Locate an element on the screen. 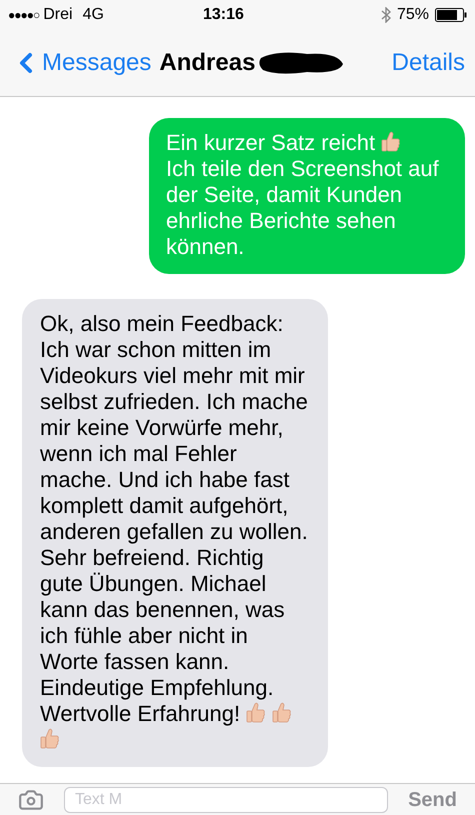 The width and height of the screenshot is (475, 815). bluetooth-icon is located at coordinates (385, 15).